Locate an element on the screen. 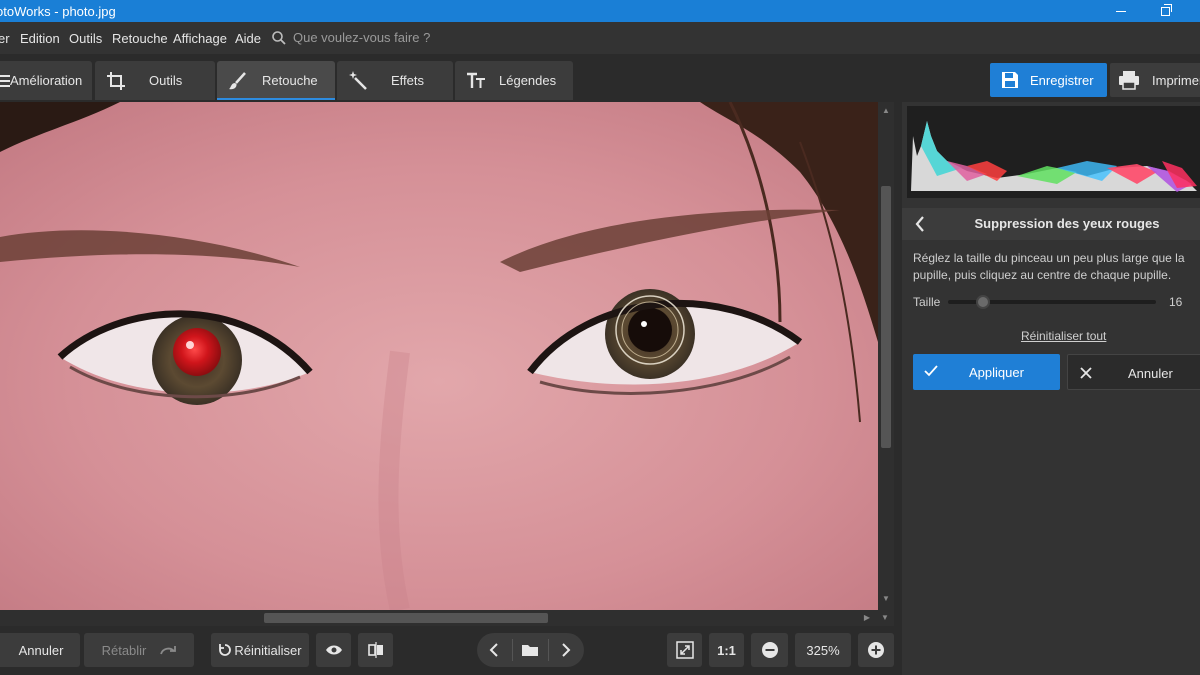 The height and width of the screenshot is (675, 1200). print-button: Imprimer is located at coordinates (1155, 80).